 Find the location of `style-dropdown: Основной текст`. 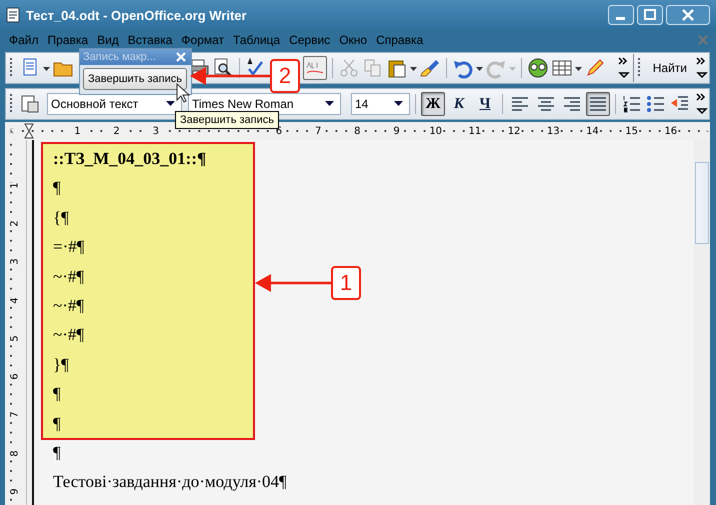

style-dropdown: Основной текст is located at coordinates (114, 104).